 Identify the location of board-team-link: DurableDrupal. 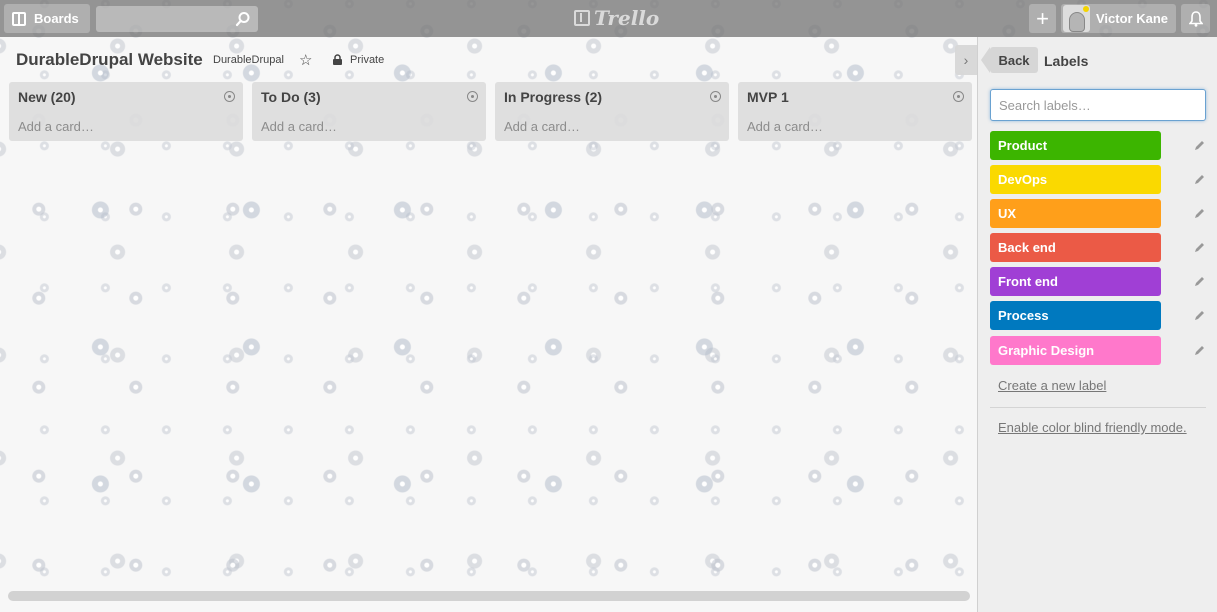
(248, 60).